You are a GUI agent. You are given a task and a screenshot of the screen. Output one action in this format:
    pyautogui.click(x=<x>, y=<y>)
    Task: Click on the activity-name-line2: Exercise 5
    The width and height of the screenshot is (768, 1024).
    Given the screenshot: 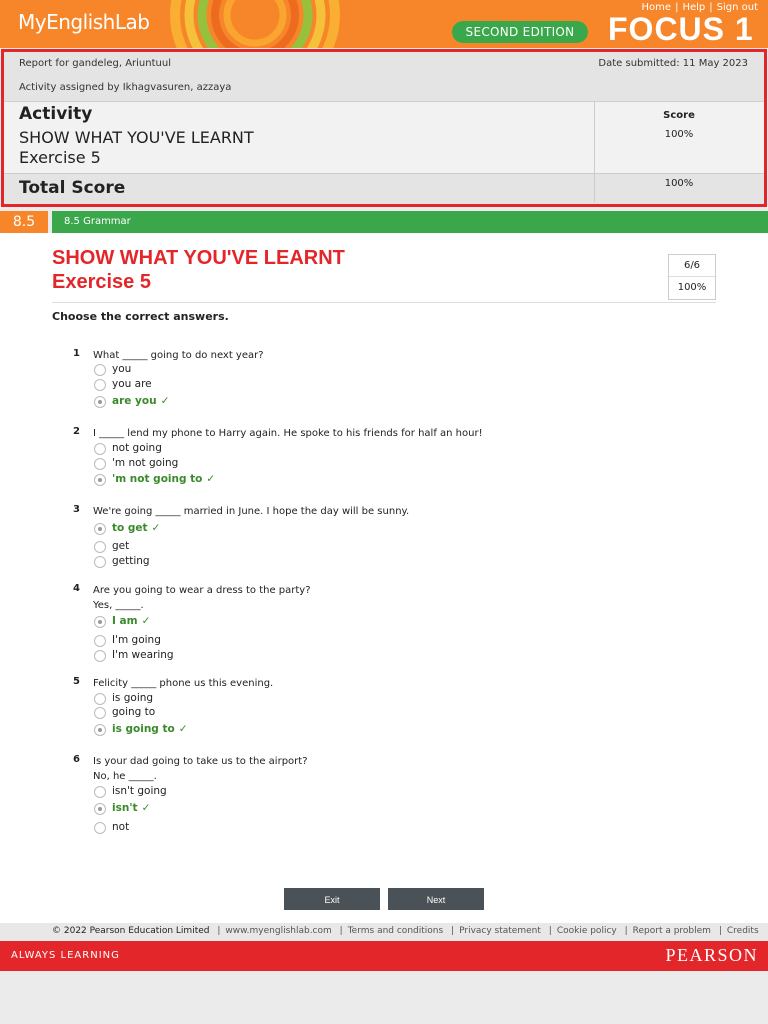 What is the action you would take?
    pyautogui.click(x=60, y=157)
    